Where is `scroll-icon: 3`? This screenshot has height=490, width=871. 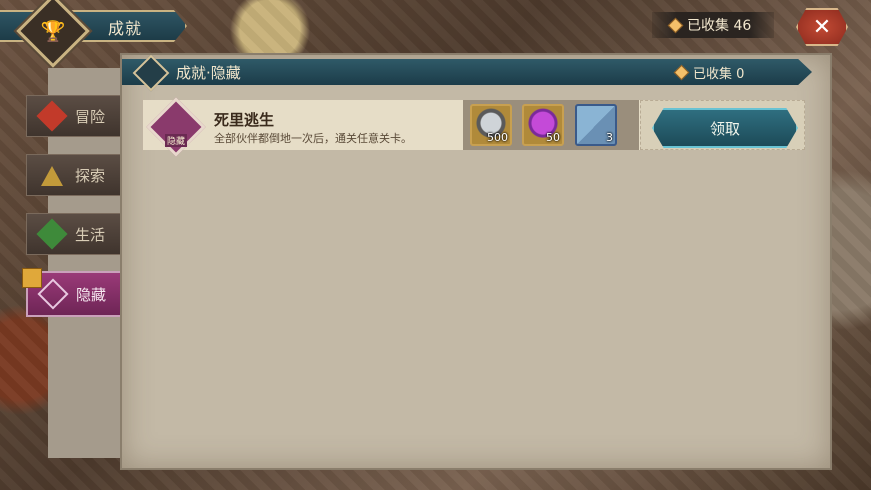 scroll-icon: 3 is located at coordinates (596, 125).